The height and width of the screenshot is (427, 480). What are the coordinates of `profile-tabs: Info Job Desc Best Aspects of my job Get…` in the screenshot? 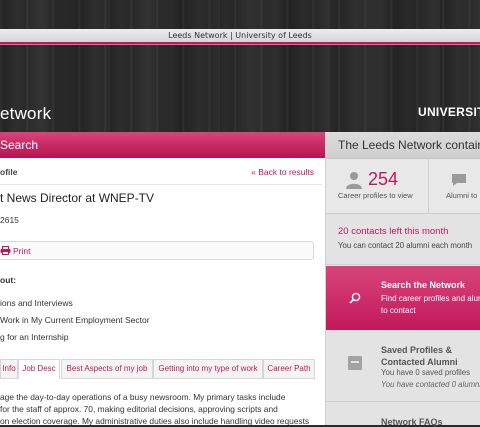 It's located at (160, 369).